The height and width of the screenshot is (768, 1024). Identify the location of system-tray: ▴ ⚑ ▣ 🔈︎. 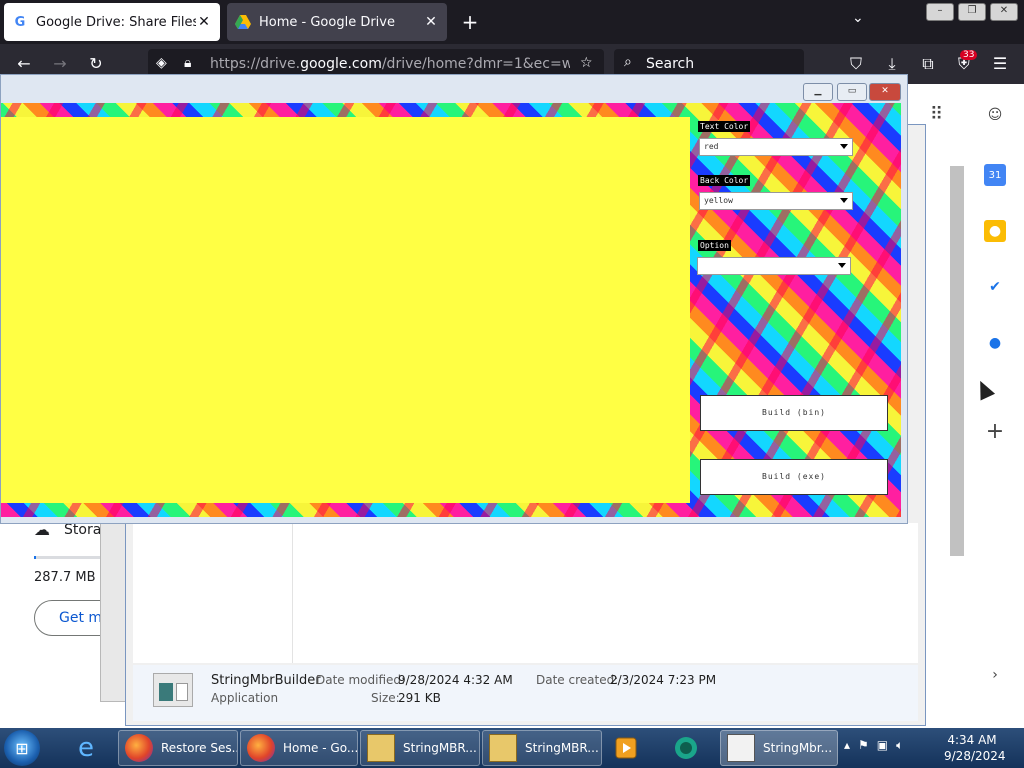
(873, 745).